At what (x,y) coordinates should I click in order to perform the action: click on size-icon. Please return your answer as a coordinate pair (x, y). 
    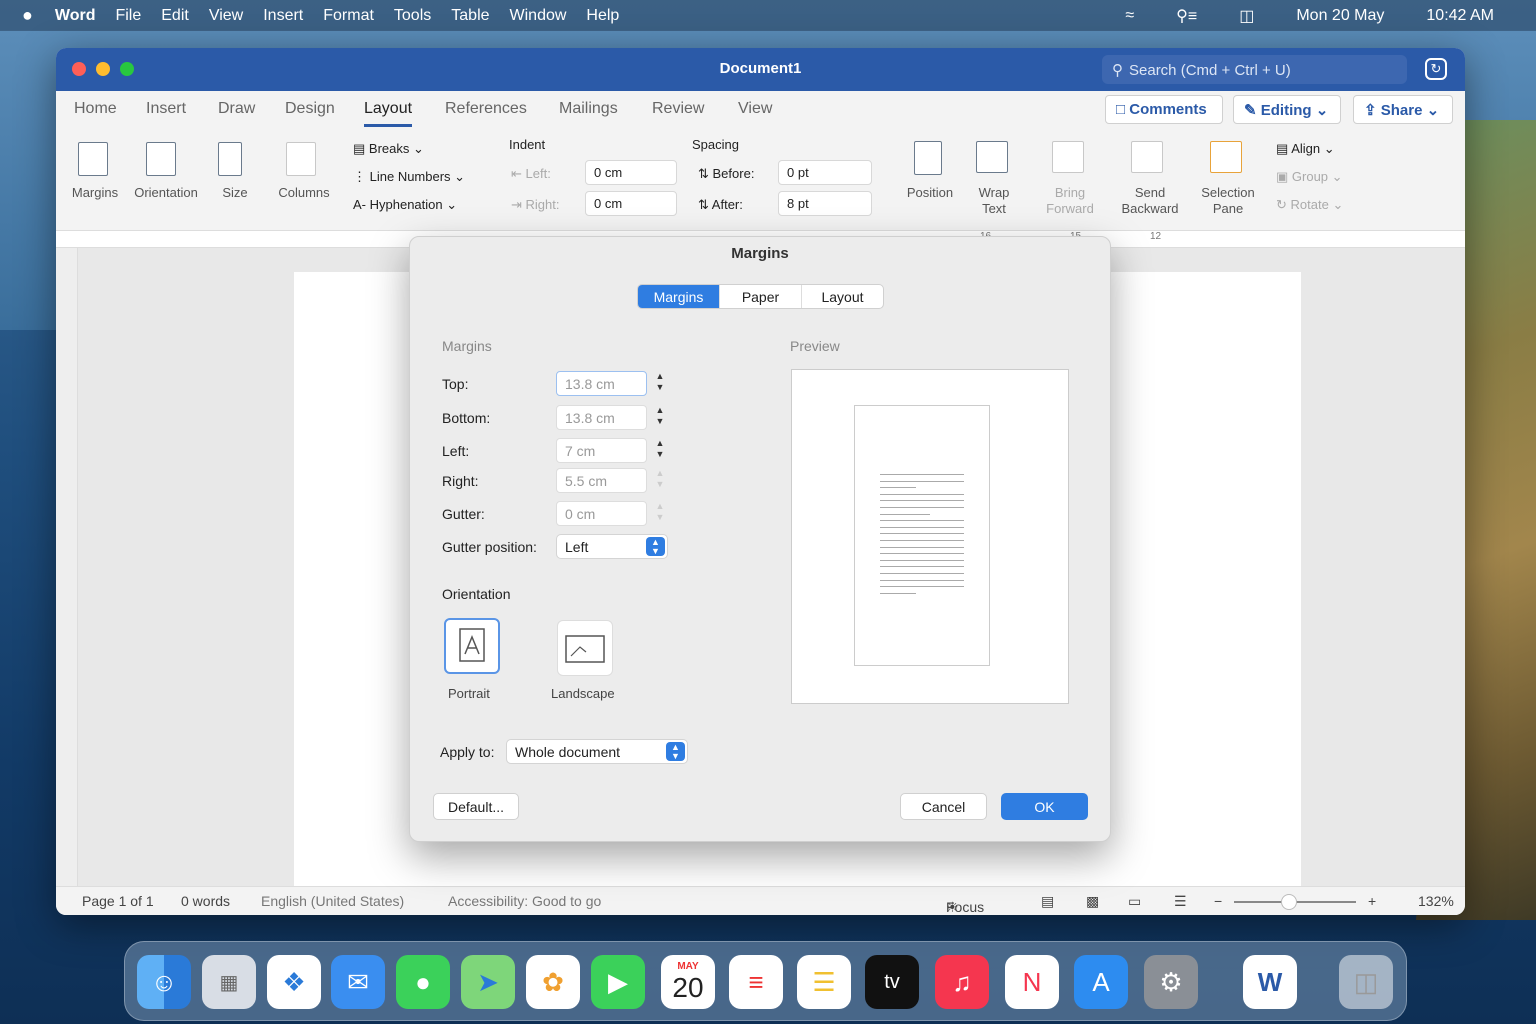
    Looking at the image, I should click on (230, 159).